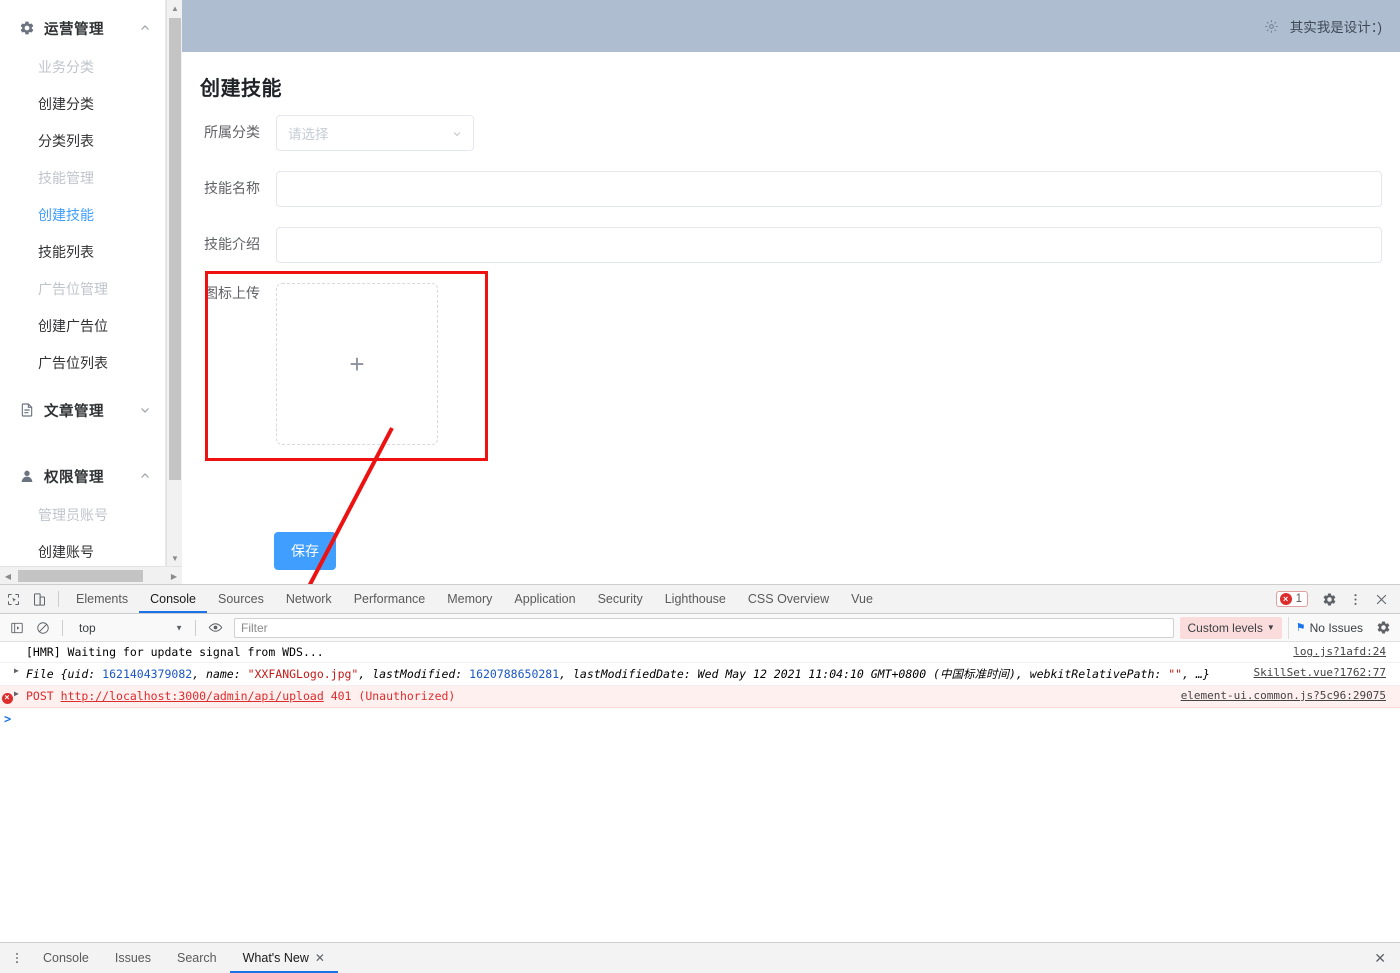 This screenshot has width=1400, height=973. Describe the element at coordinates (788, 599) in the screenshot. I see `devtools-tab-css-overview: CSS Overview` at that location.